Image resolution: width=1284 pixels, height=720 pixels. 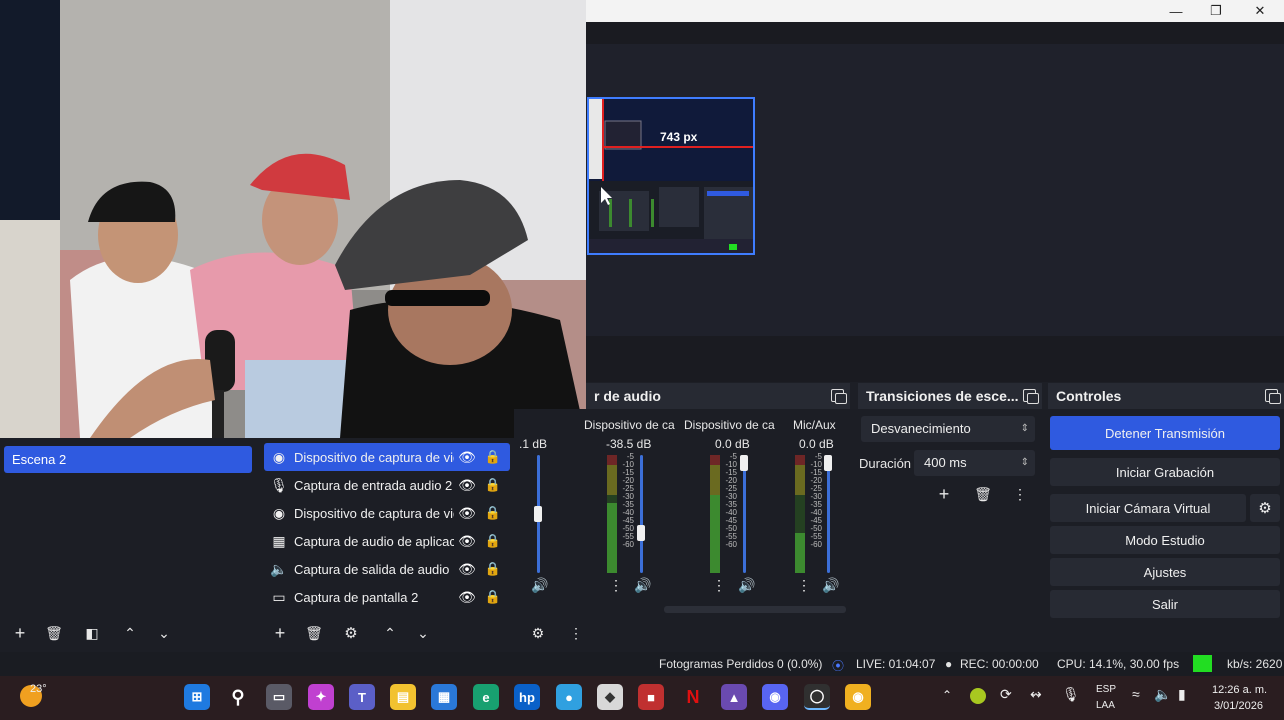 What do you see at coordinates (423, 633) in the screenshot?
I see `move-source-down-button: ⌄` at bounding box center [423, 633].